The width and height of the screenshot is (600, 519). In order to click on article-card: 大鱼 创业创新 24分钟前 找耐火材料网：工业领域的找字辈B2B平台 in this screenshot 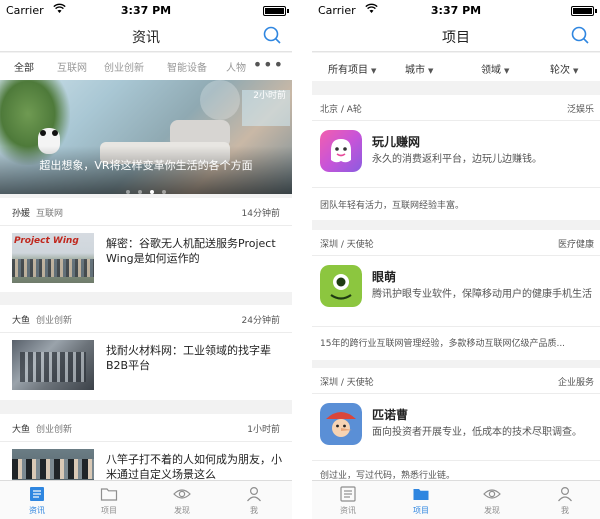, I will do `click(146, 352)`.